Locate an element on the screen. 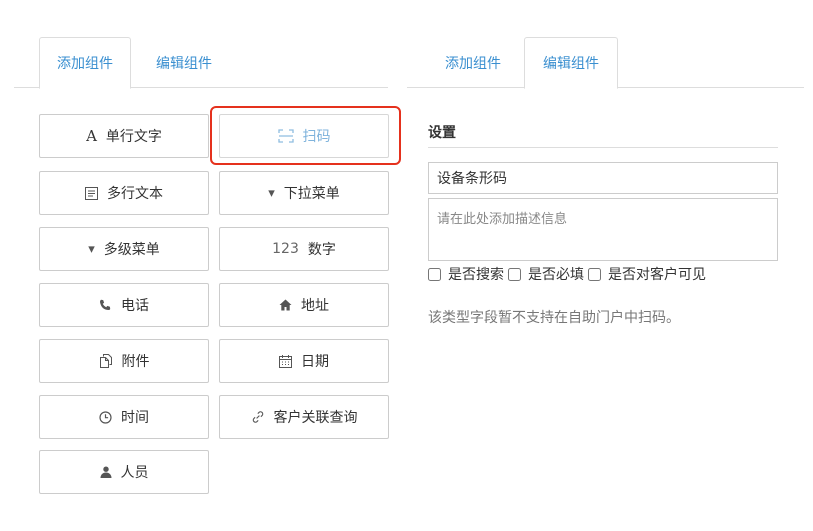 This screenshot has height=531, width=813. right-tab-bar: 添加组件 编辑组件 is located at coordinates (605, 63).